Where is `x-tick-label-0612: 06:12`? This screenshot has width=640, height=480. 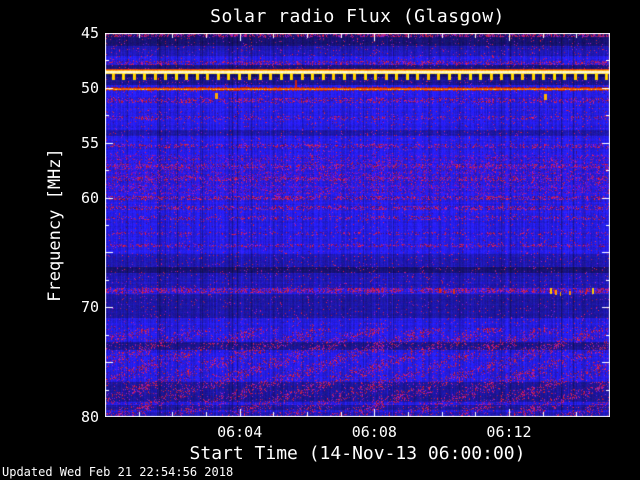 x-tick-label-0612: 06:12 is located at coordinates (509, 432).